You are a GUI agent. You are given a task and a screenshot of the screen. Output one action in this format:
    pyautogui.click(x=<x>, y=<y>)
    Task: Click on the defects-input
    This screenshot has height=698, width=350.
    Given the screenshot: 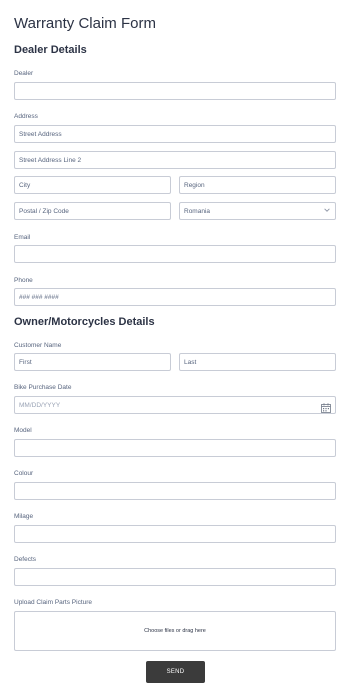 What is the action you would take?
    pyautogui.click(x=175, y=577)
    